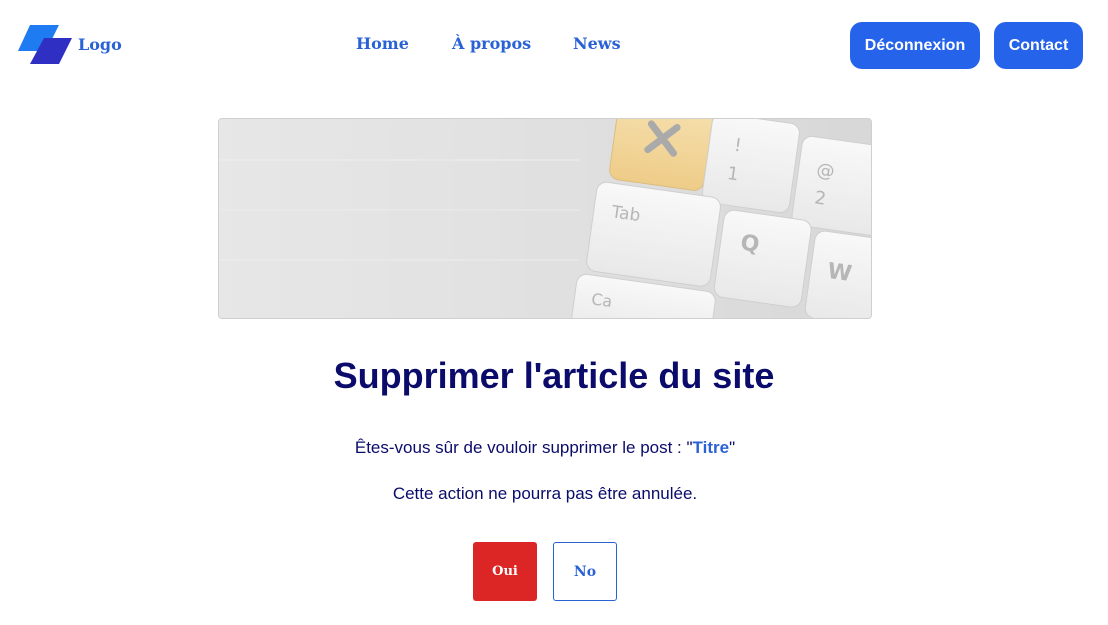 This screenshot has height=625, width=1108. Describe the element at coordinates (711, 447) in the screenshot. I see `post-title: Titre` at that location.